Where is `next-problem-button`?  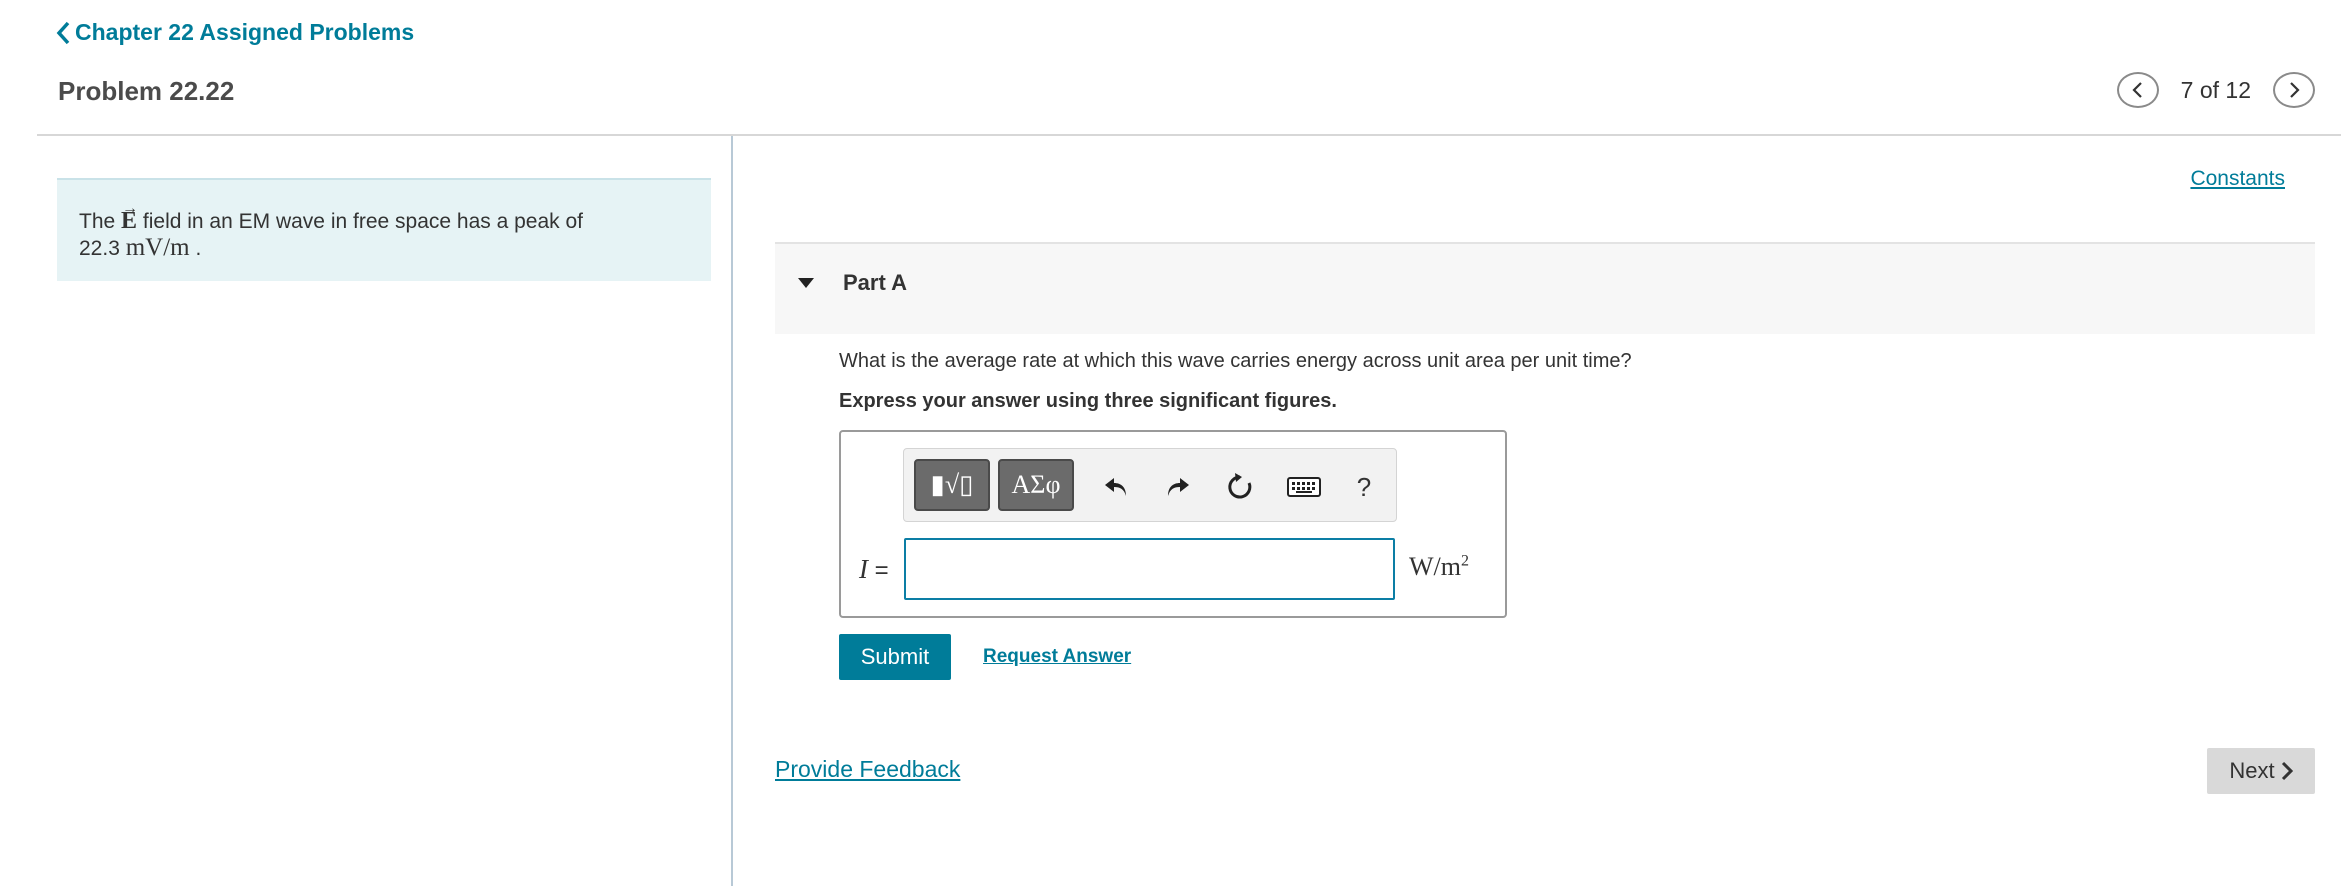
next-problem-button is located at coordinates (2294, 90).